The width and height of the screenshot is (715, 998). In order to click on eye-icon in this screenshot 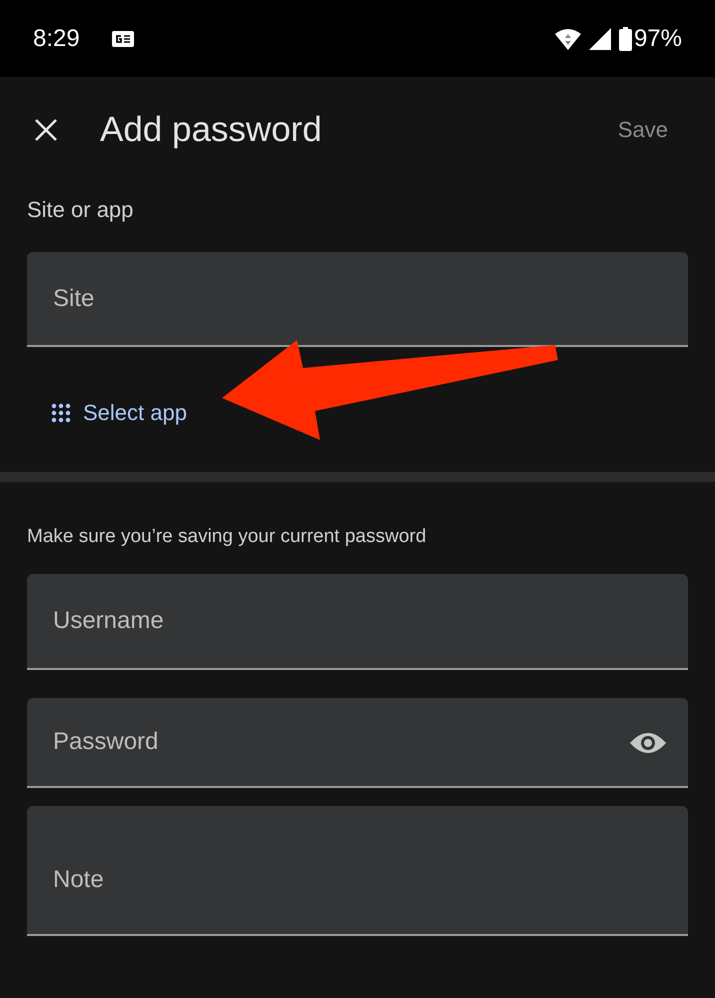, I will do `click(648, 743)`.